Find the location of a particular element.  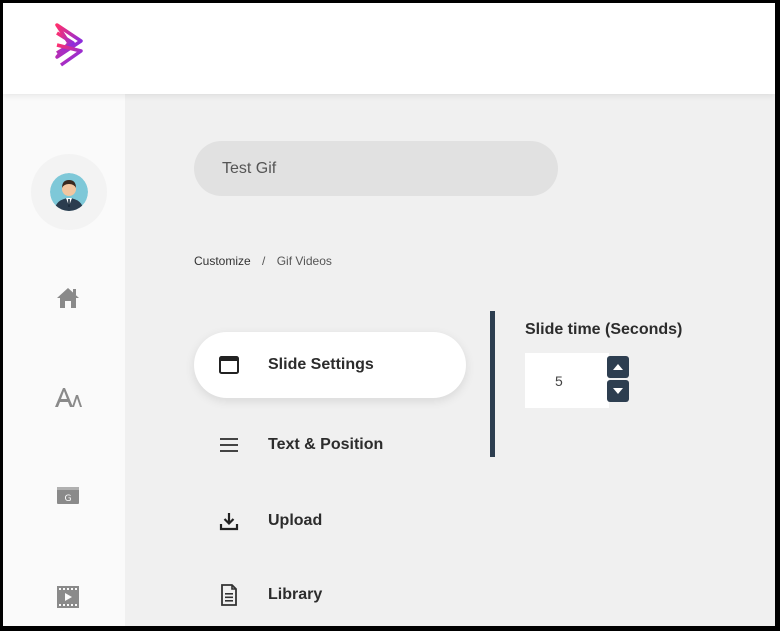

slide-time-input is located at coordinates (567, 380).